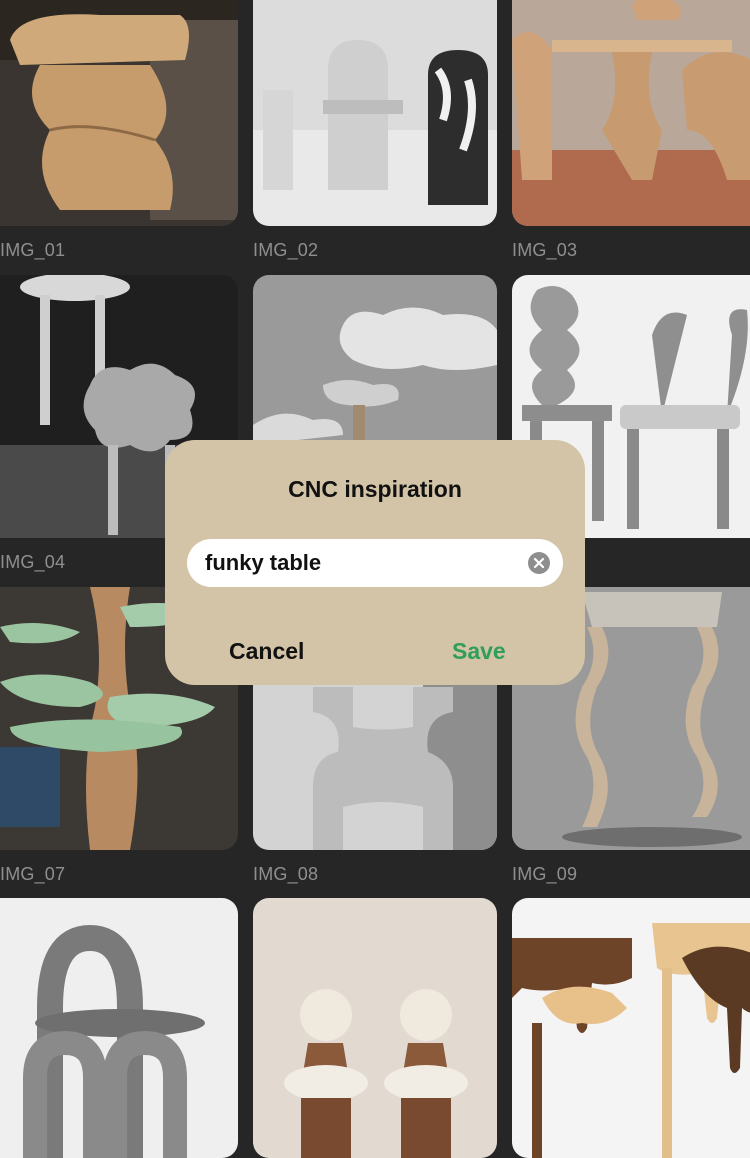  I want to click on collection-name-field, so click(375, 563).